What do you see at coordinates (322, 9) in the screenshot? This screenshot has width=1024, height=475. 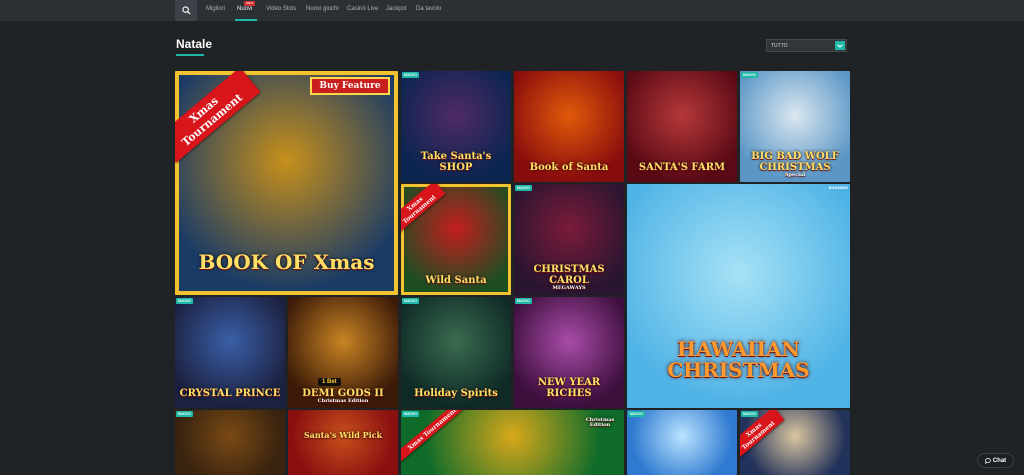 I see `nav-item-nuovi-giochi: Nuovi giochi` at bounding box center [322, 9].